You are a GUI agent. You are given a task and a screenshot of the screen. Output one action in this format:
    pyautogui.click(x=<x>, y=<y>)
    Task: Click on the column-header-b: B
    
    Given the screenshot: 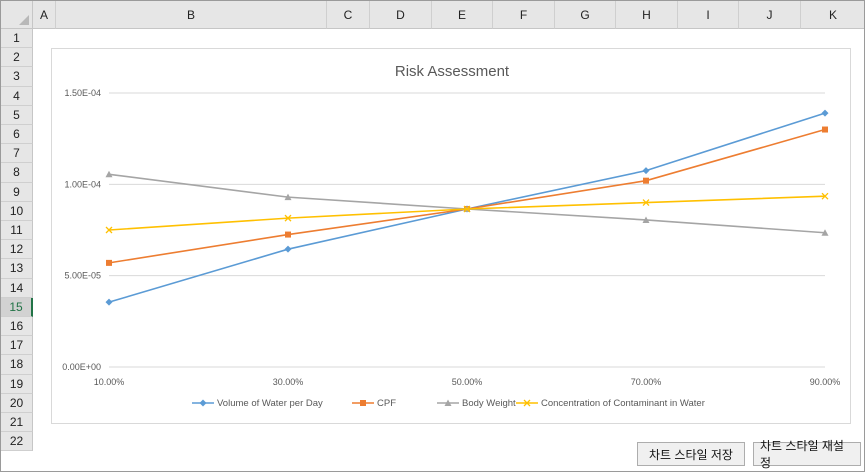 What is the action you would take?
    pyautogui.click(x=191, y=15)
    